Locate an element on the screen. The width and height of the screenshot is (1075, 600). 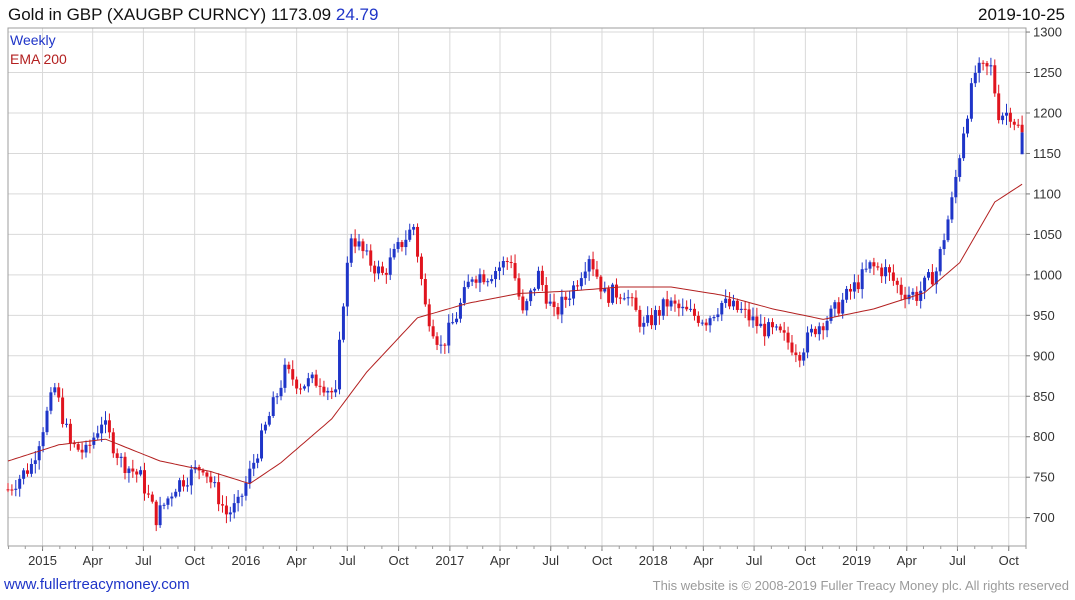
site-link: www.fullertreacymoney.com is located at coordinates (97, 584).